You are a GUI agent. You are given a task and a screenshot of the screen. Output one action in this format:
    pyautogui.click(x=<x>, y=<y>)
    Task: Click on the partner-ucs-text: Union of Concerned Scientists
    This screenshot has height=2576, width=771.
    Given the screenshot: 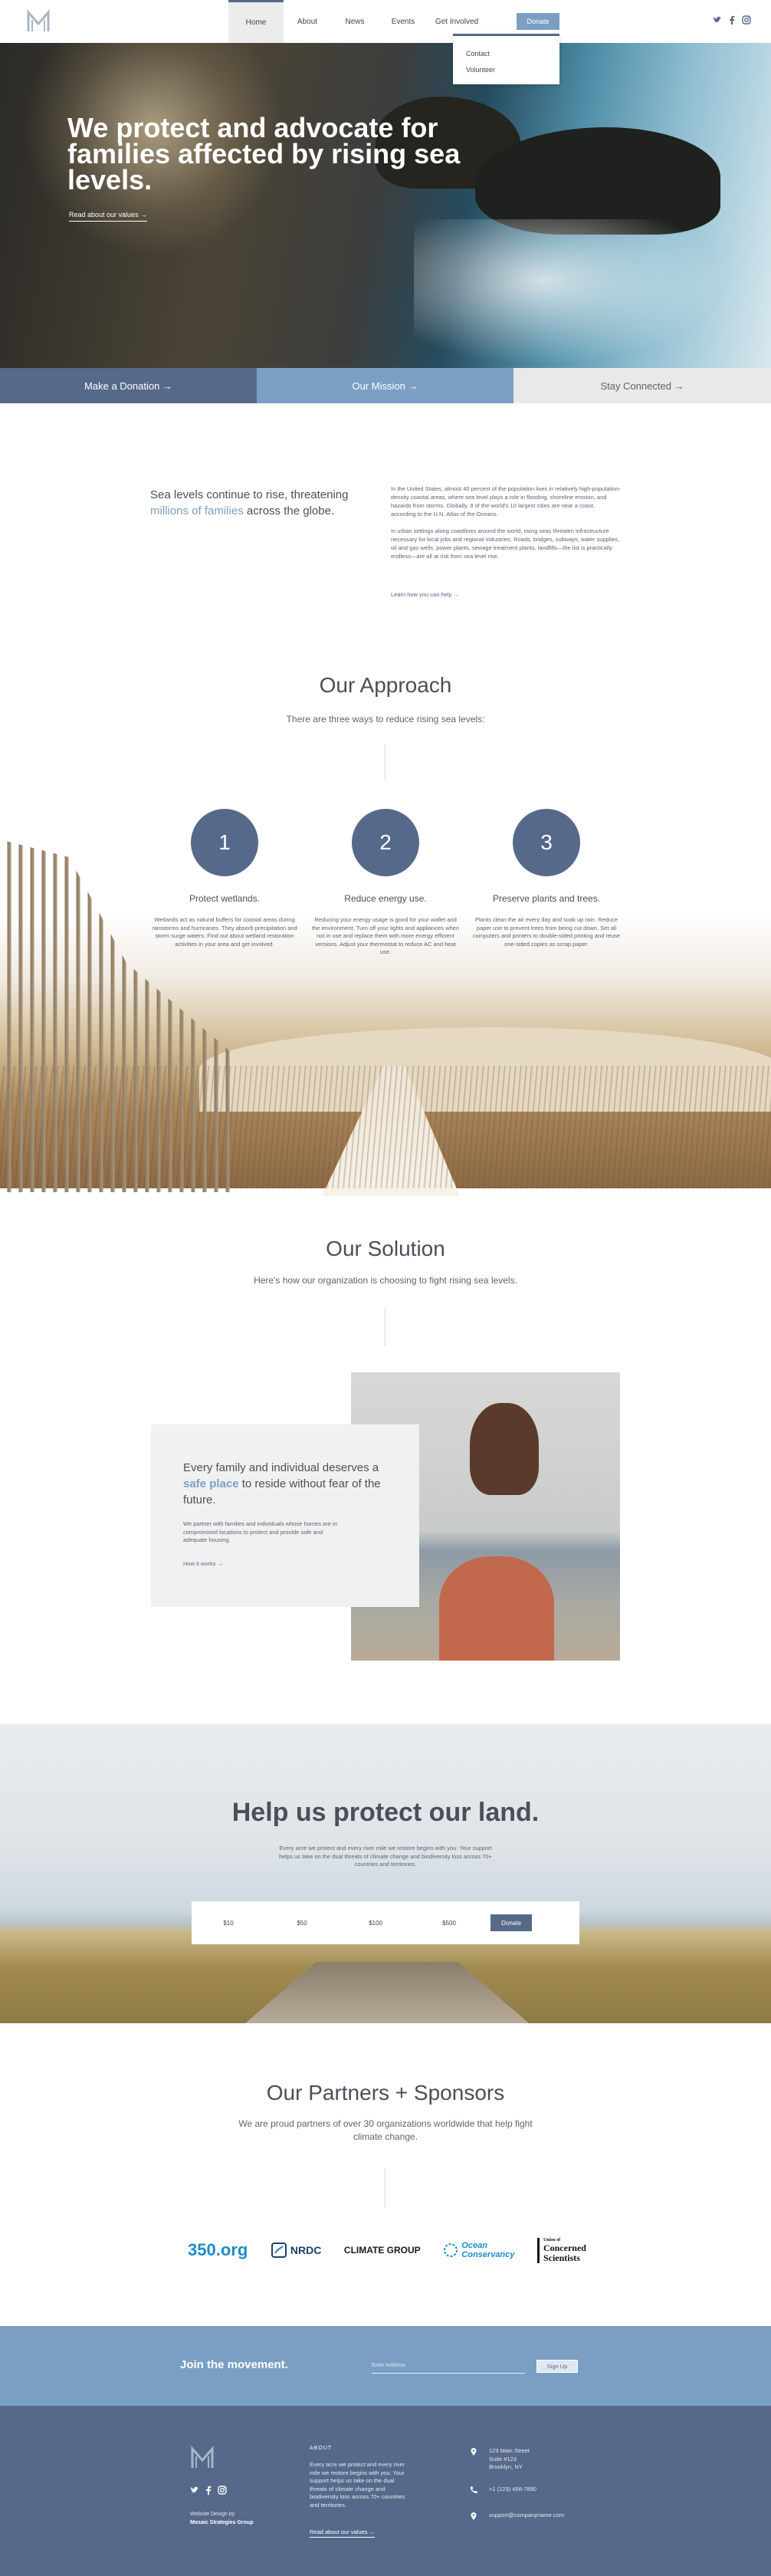 What is the action you would take?
    pyautogui.click(x=561, y=2250)
    